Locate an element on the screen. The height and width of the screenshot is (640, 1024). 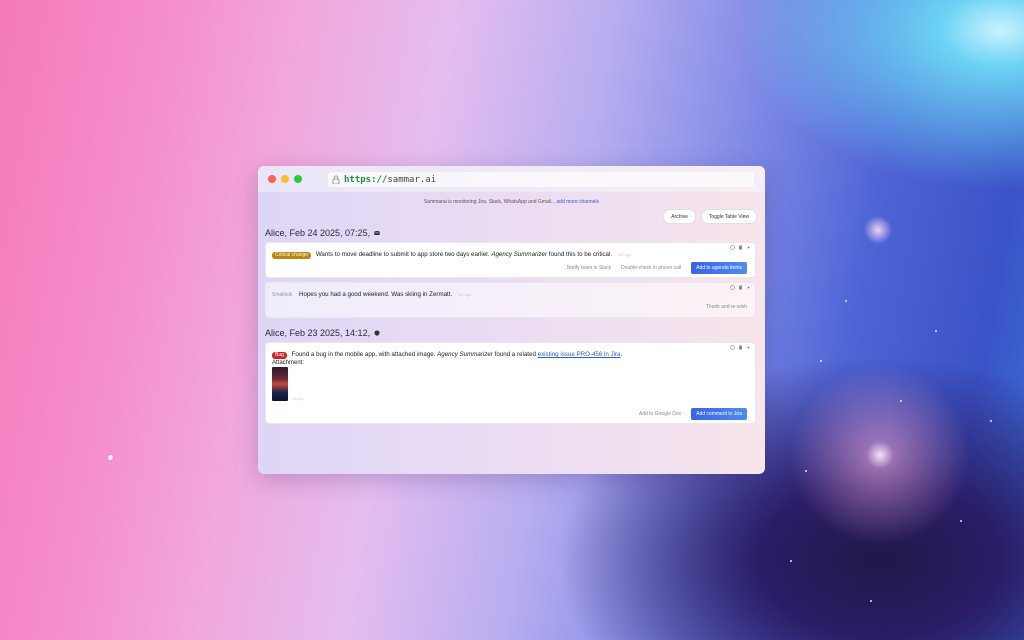
address-bar: https:// sammar.ai is located at coordinates (541, 179).